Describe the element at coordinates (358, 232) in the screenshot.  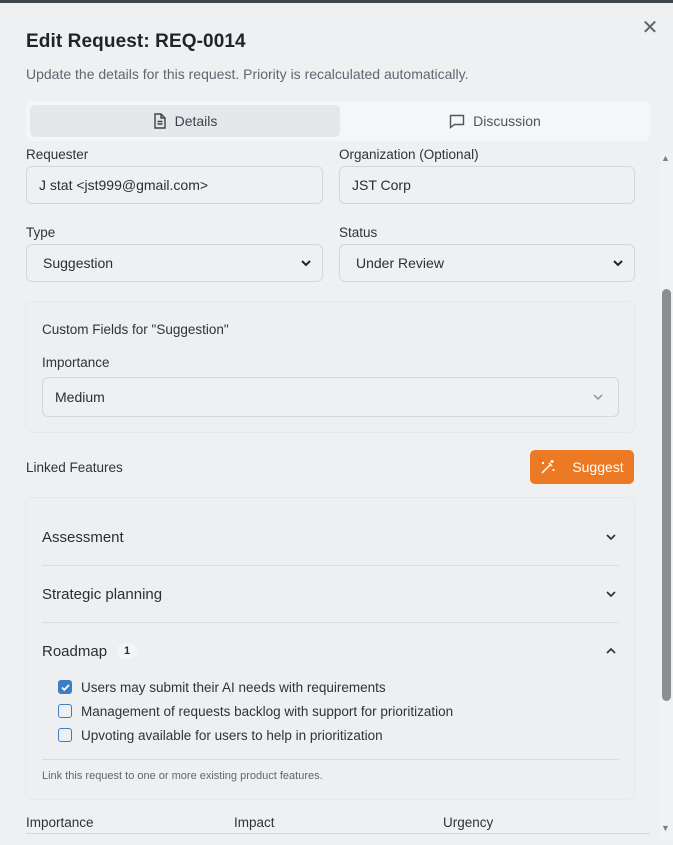
I see `status-label: Status` at that location.